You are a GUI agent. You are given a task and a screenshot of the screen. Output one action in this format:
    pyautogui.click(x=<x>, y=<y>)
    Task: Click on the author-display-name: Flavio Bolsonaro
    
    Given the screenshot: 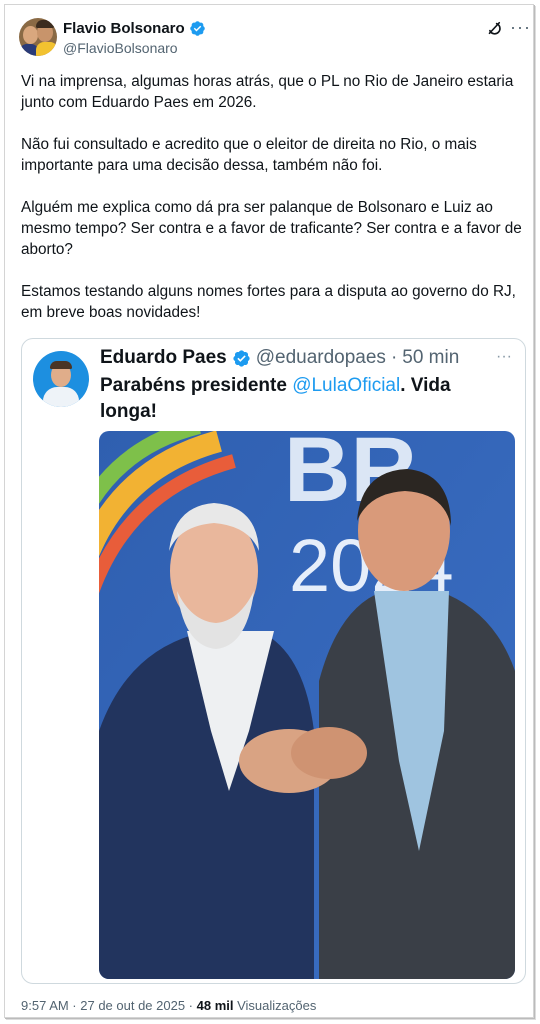 What is the action you would take?
    pyautogui.click(x=124, y=28)
    